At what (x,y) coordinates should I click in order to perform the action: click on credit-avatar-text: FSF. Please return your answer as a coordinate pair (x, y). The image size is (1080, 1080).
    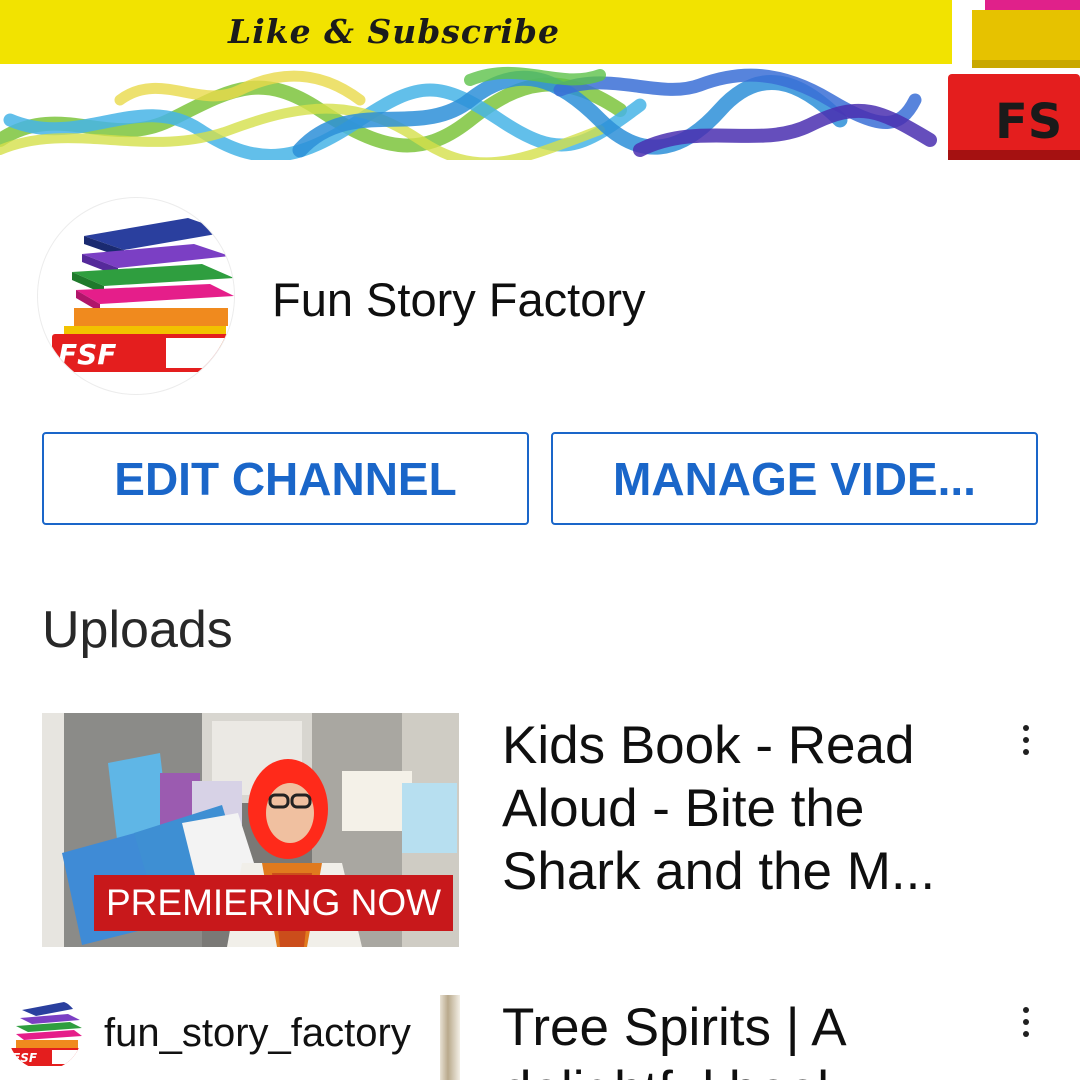
    Looking at the image, I should click on (25, 1058).